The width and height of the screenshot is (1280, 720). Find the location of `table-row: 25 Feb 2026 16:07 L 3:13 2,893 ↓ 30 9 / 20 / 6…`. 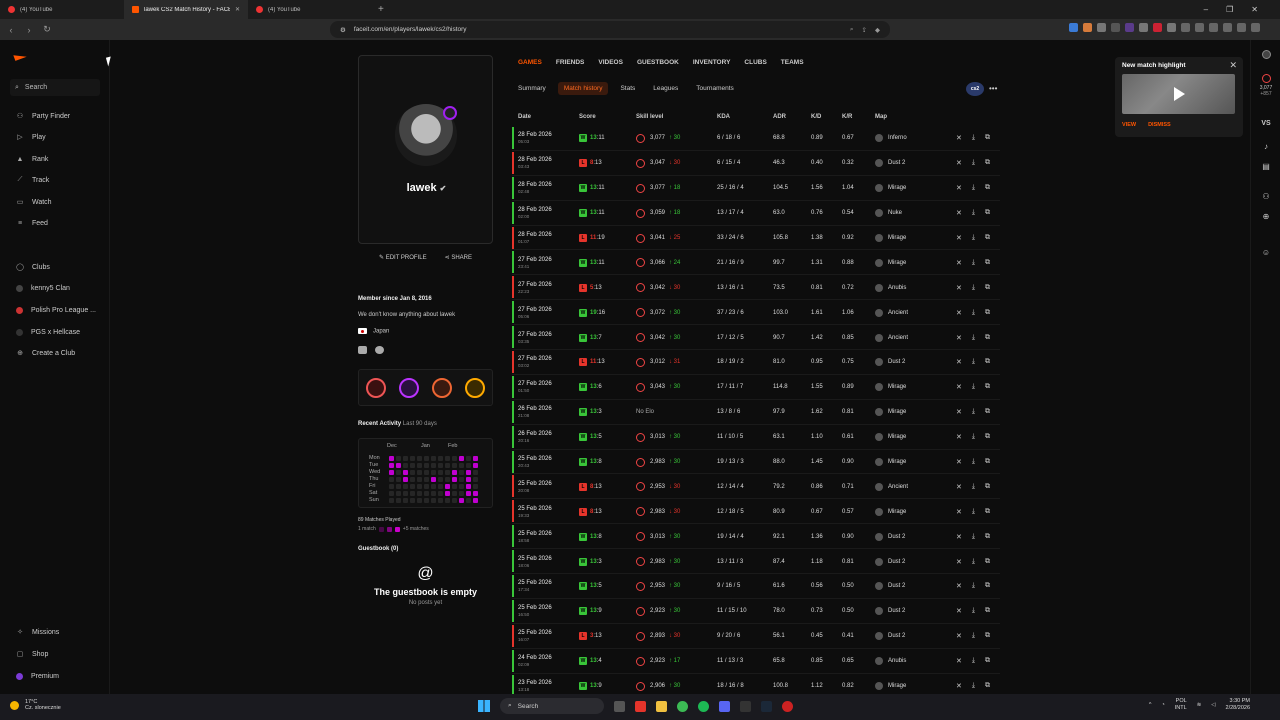

table-row: 25 Feb 2026 16:07 L 3:13 2,893 ↓ 30 9 / 20 / 6… is located at coordinates (756, 636).